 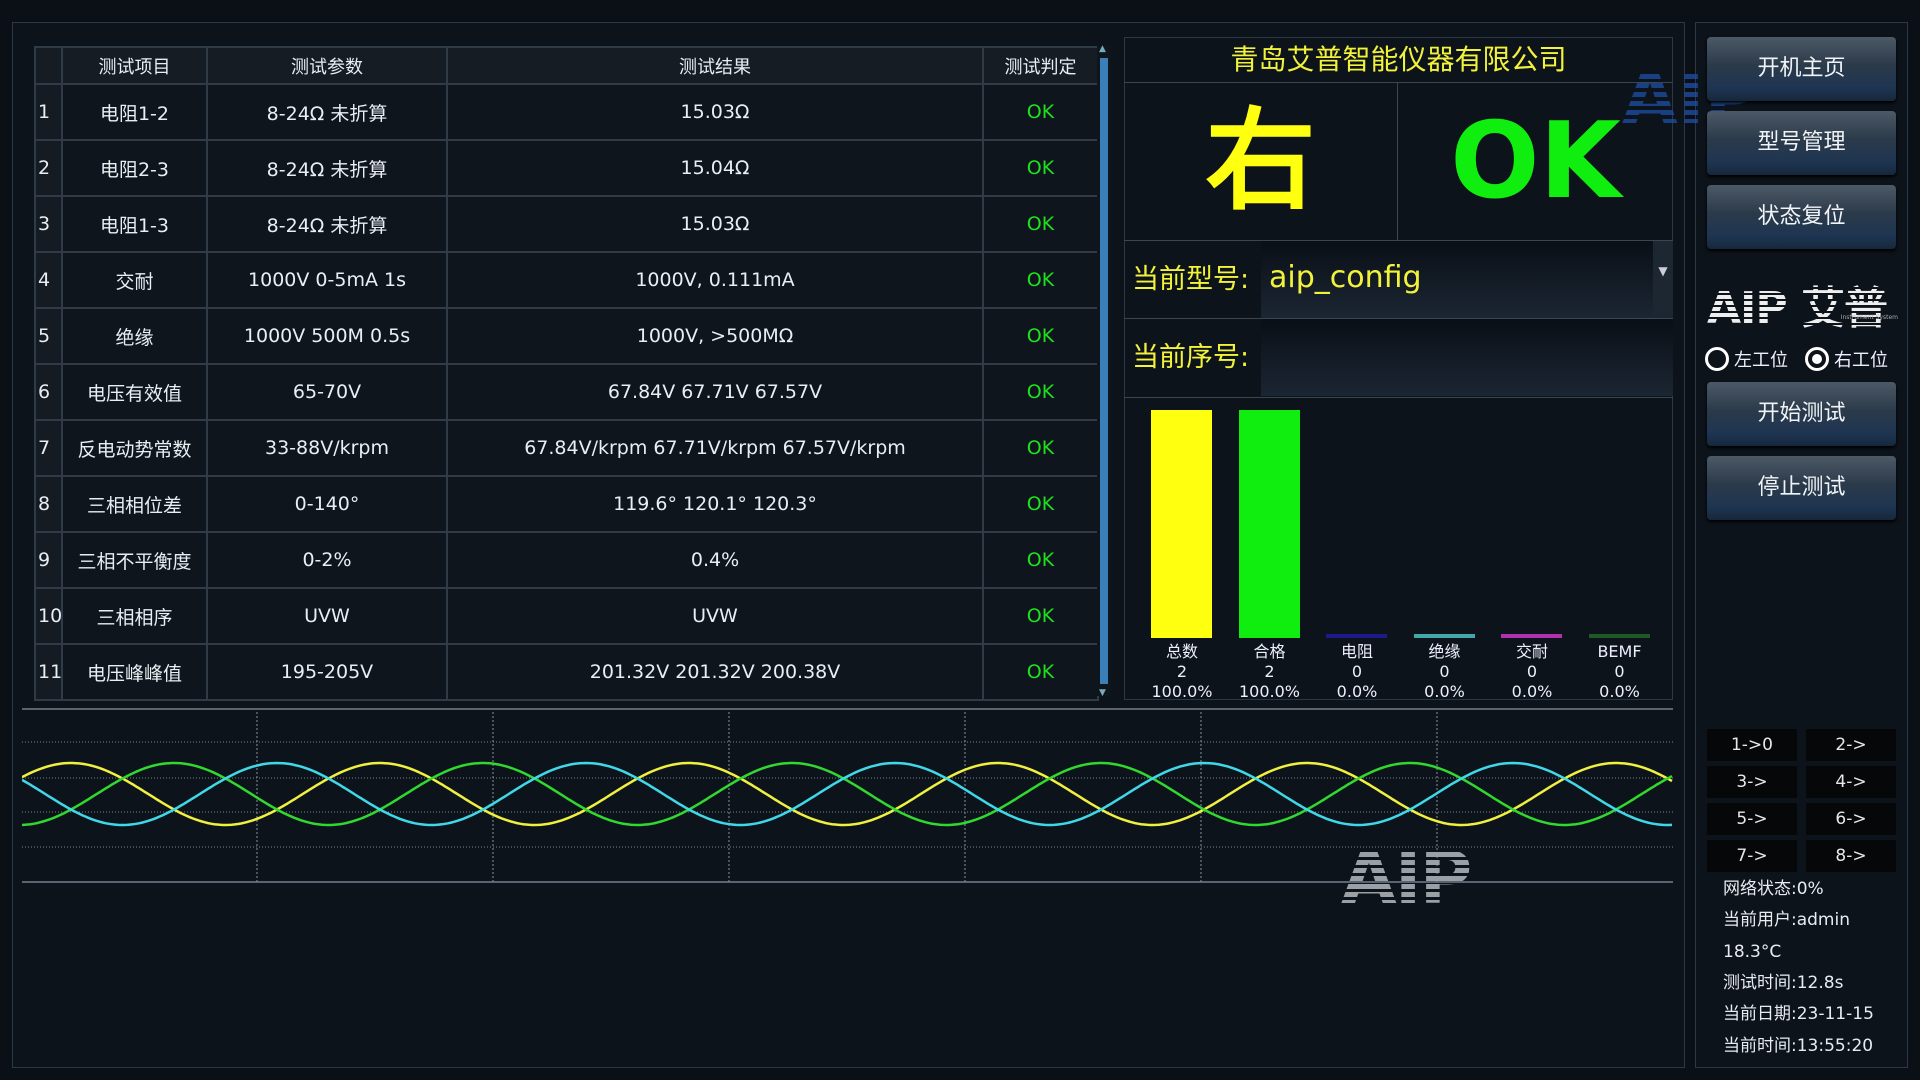 What do you see at coordinates (1752, 782) in the screenshot?
I see `channel-button: 3->` at bounding box center [1752, 782].